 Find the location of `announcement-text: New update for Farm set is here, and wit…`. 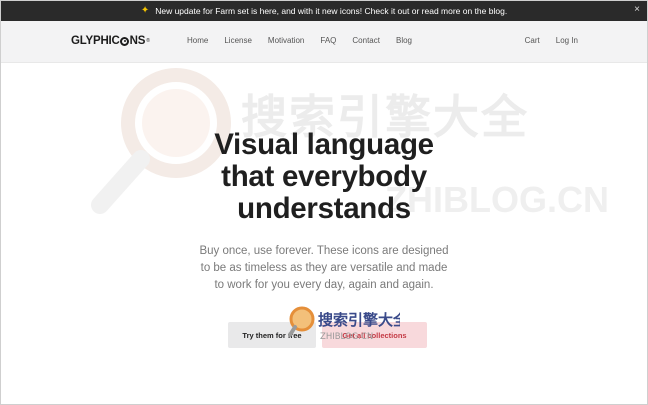

announcement-text: New update for Farm set is here, and wit… is located at coordinates (331, 11).